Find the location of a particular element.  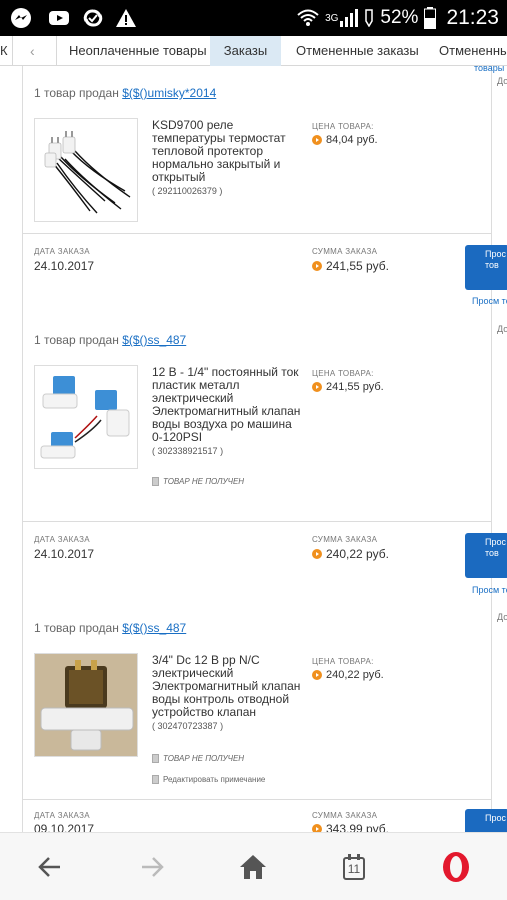

item-price-value: 240,22 руб. is located at coordinates (355, 675).